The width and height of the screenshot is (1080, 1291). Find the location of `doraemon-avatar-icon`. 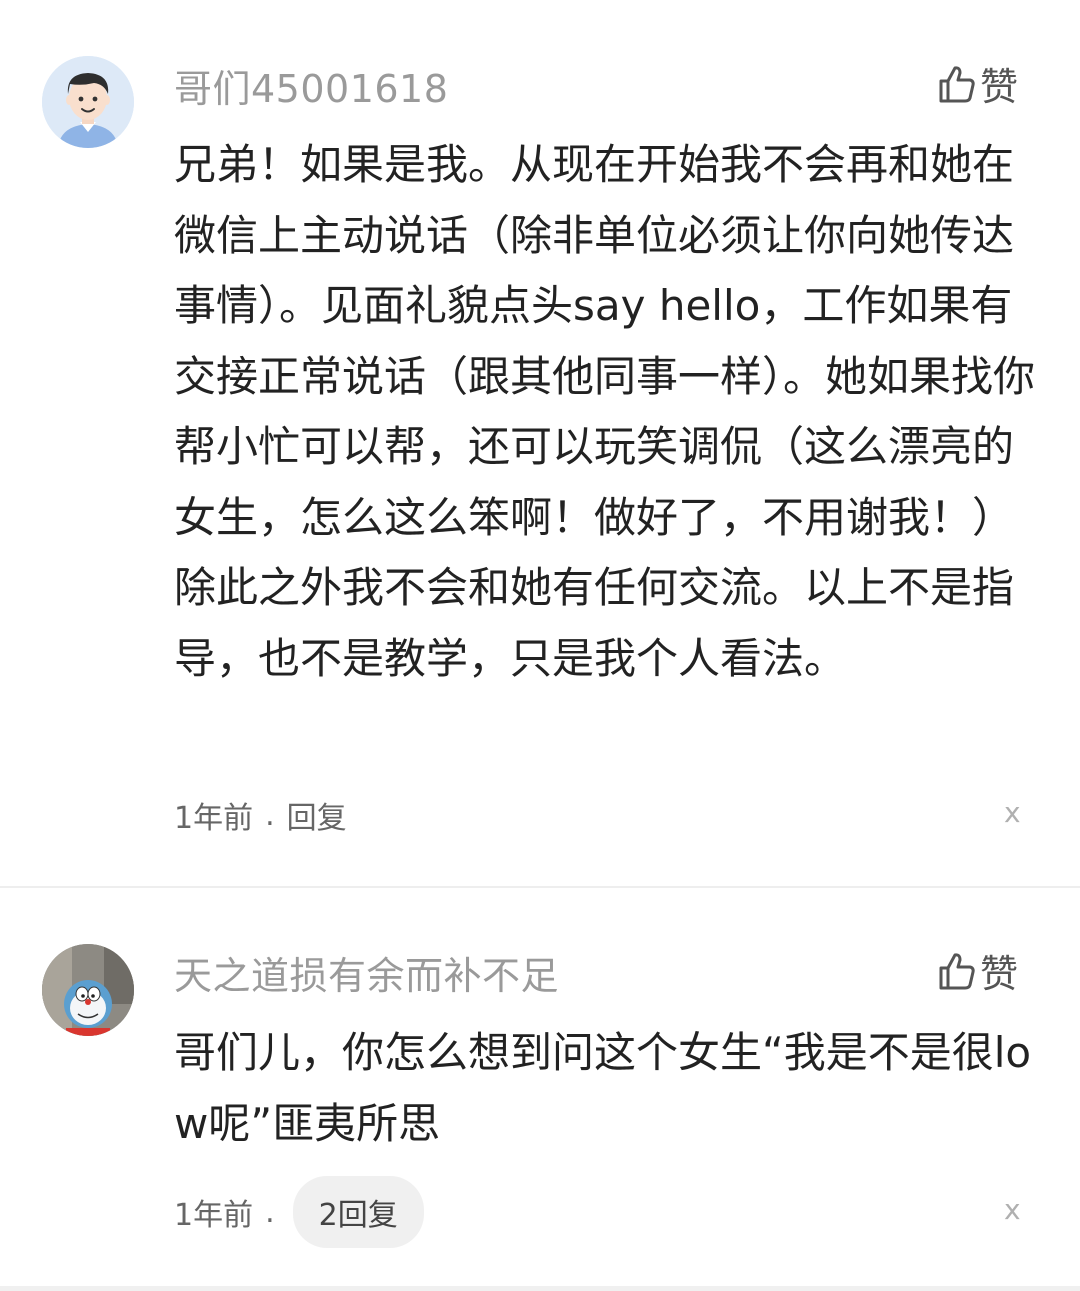

doraemon-avatar-icon is located at coordinates (88, 990).